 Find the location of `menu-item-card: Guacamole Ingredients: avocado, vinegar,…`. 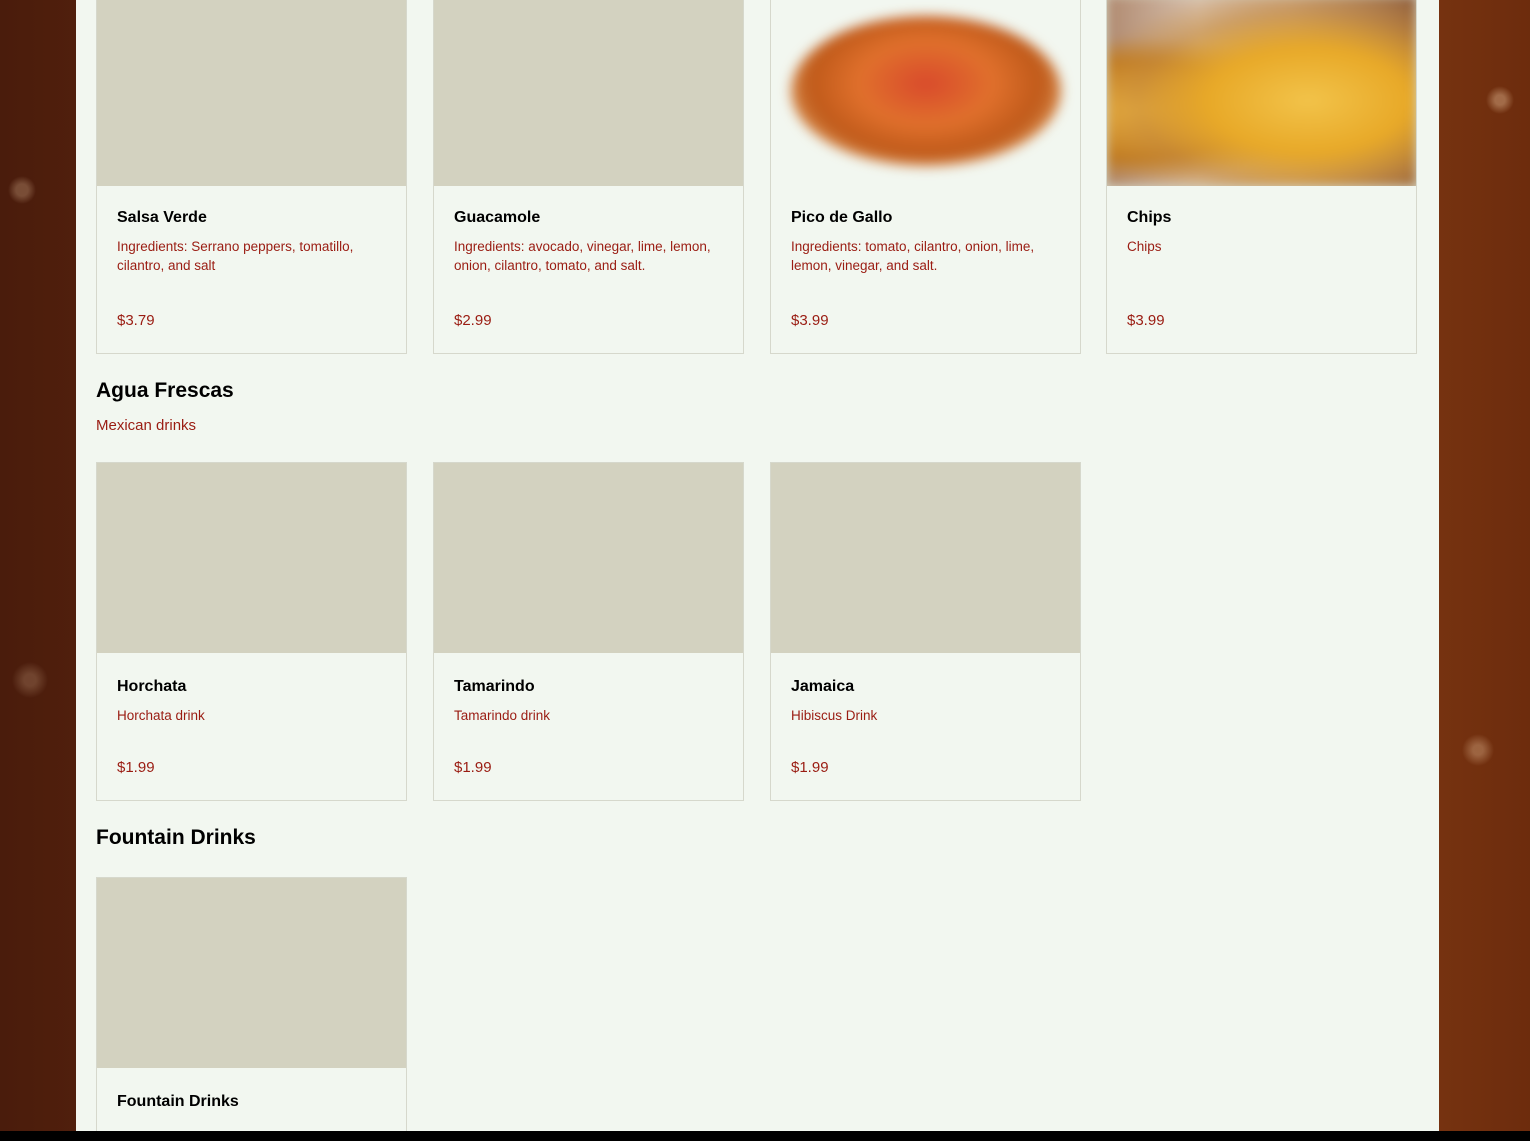

menu-item-card: Guacamole Ingredients: avocado, vinegar,… is located at coordinates (588, 177).